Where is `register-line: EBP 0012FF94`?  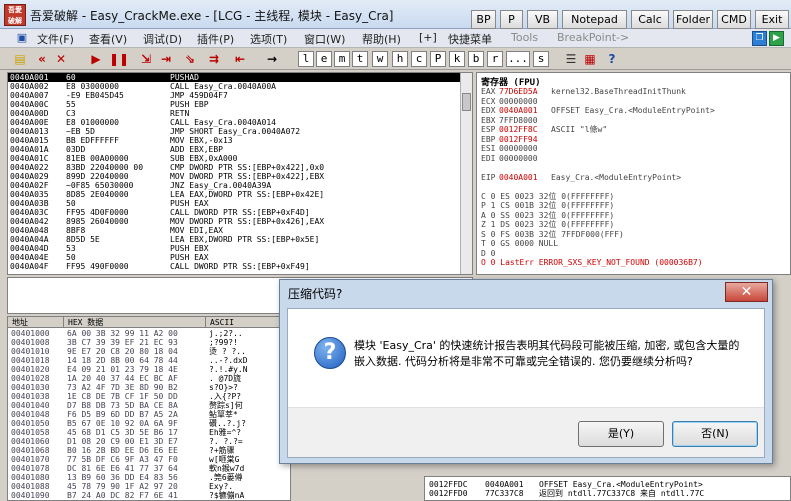
register-line: EBP 0012FF94 is located at coordinates (633, 140).